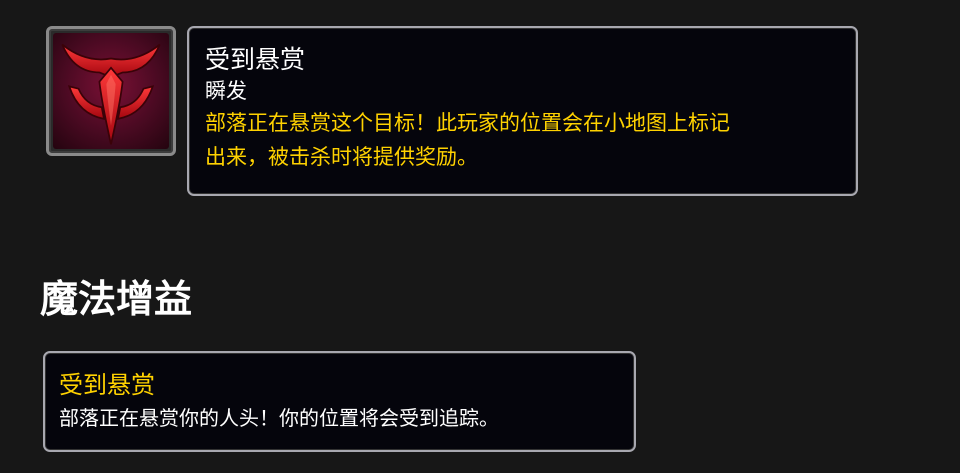 The width and height of the screenshot is (960, 473). I want to click on buff-description: 部落正在悬赏你的人头！你的位置将会受到追踪。, so click(279, 418).